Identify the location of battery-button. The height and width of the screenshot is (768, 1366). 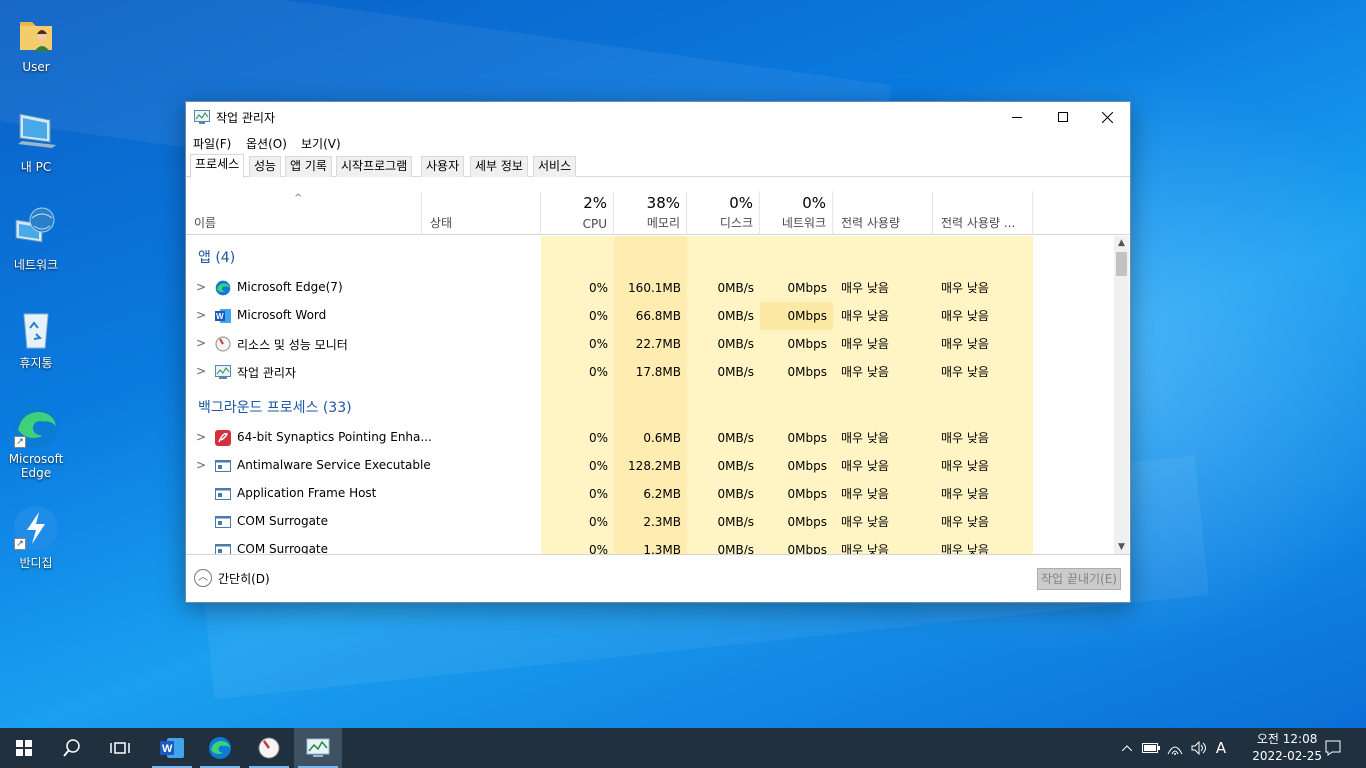
(1151, 748).